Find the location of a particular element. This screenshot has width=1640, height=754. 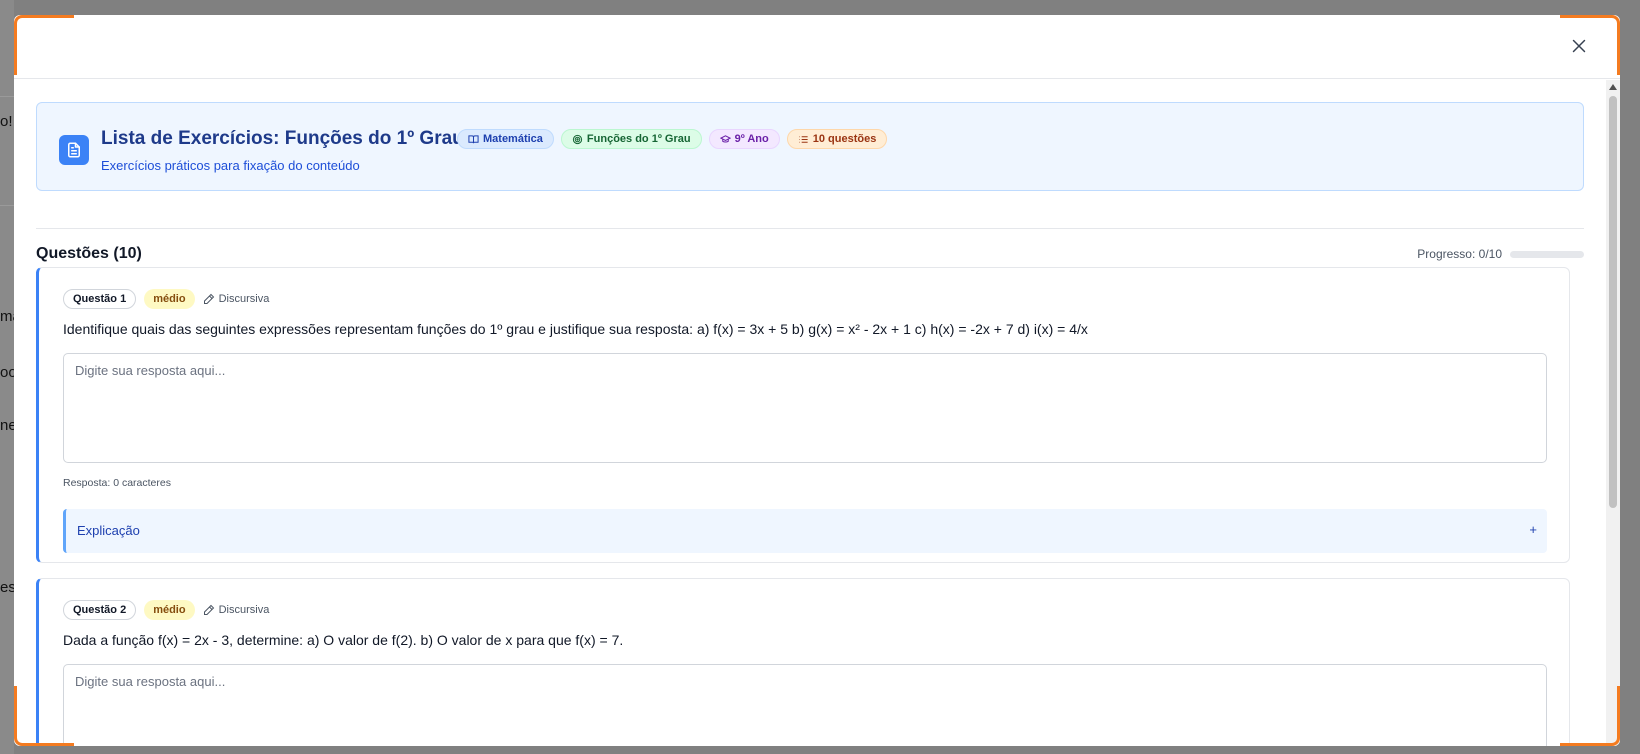

close-button is located at coordinates (1579, 46).